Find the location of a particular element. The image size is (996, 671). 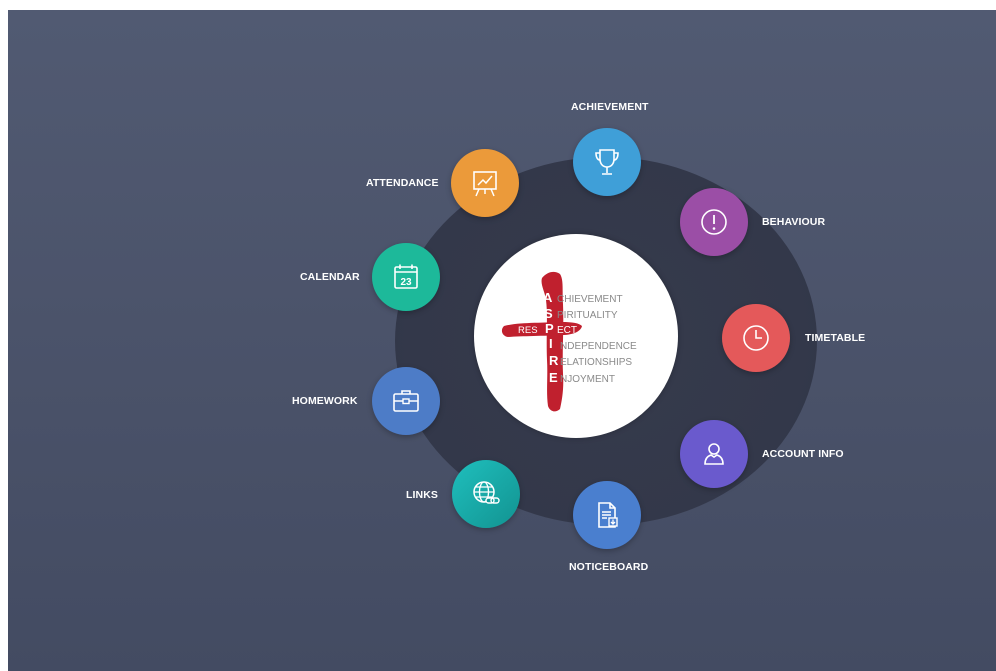

calendar-icon: 23 is located at coordinates (406, 276).